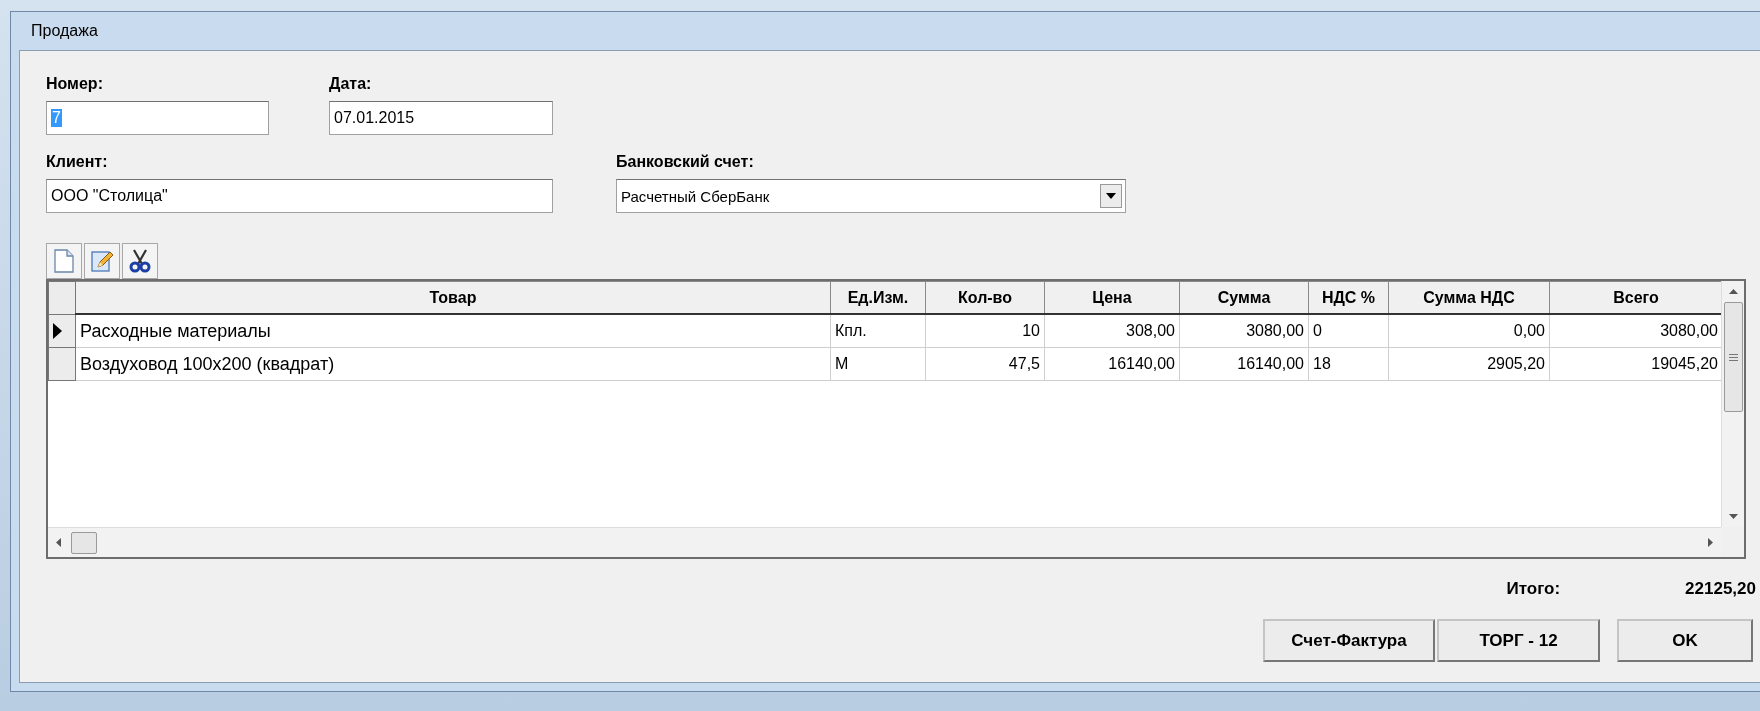  Describe the element at coordinates (1244, 297) in the screenshot. I see `column-header: Сумма` at that location.